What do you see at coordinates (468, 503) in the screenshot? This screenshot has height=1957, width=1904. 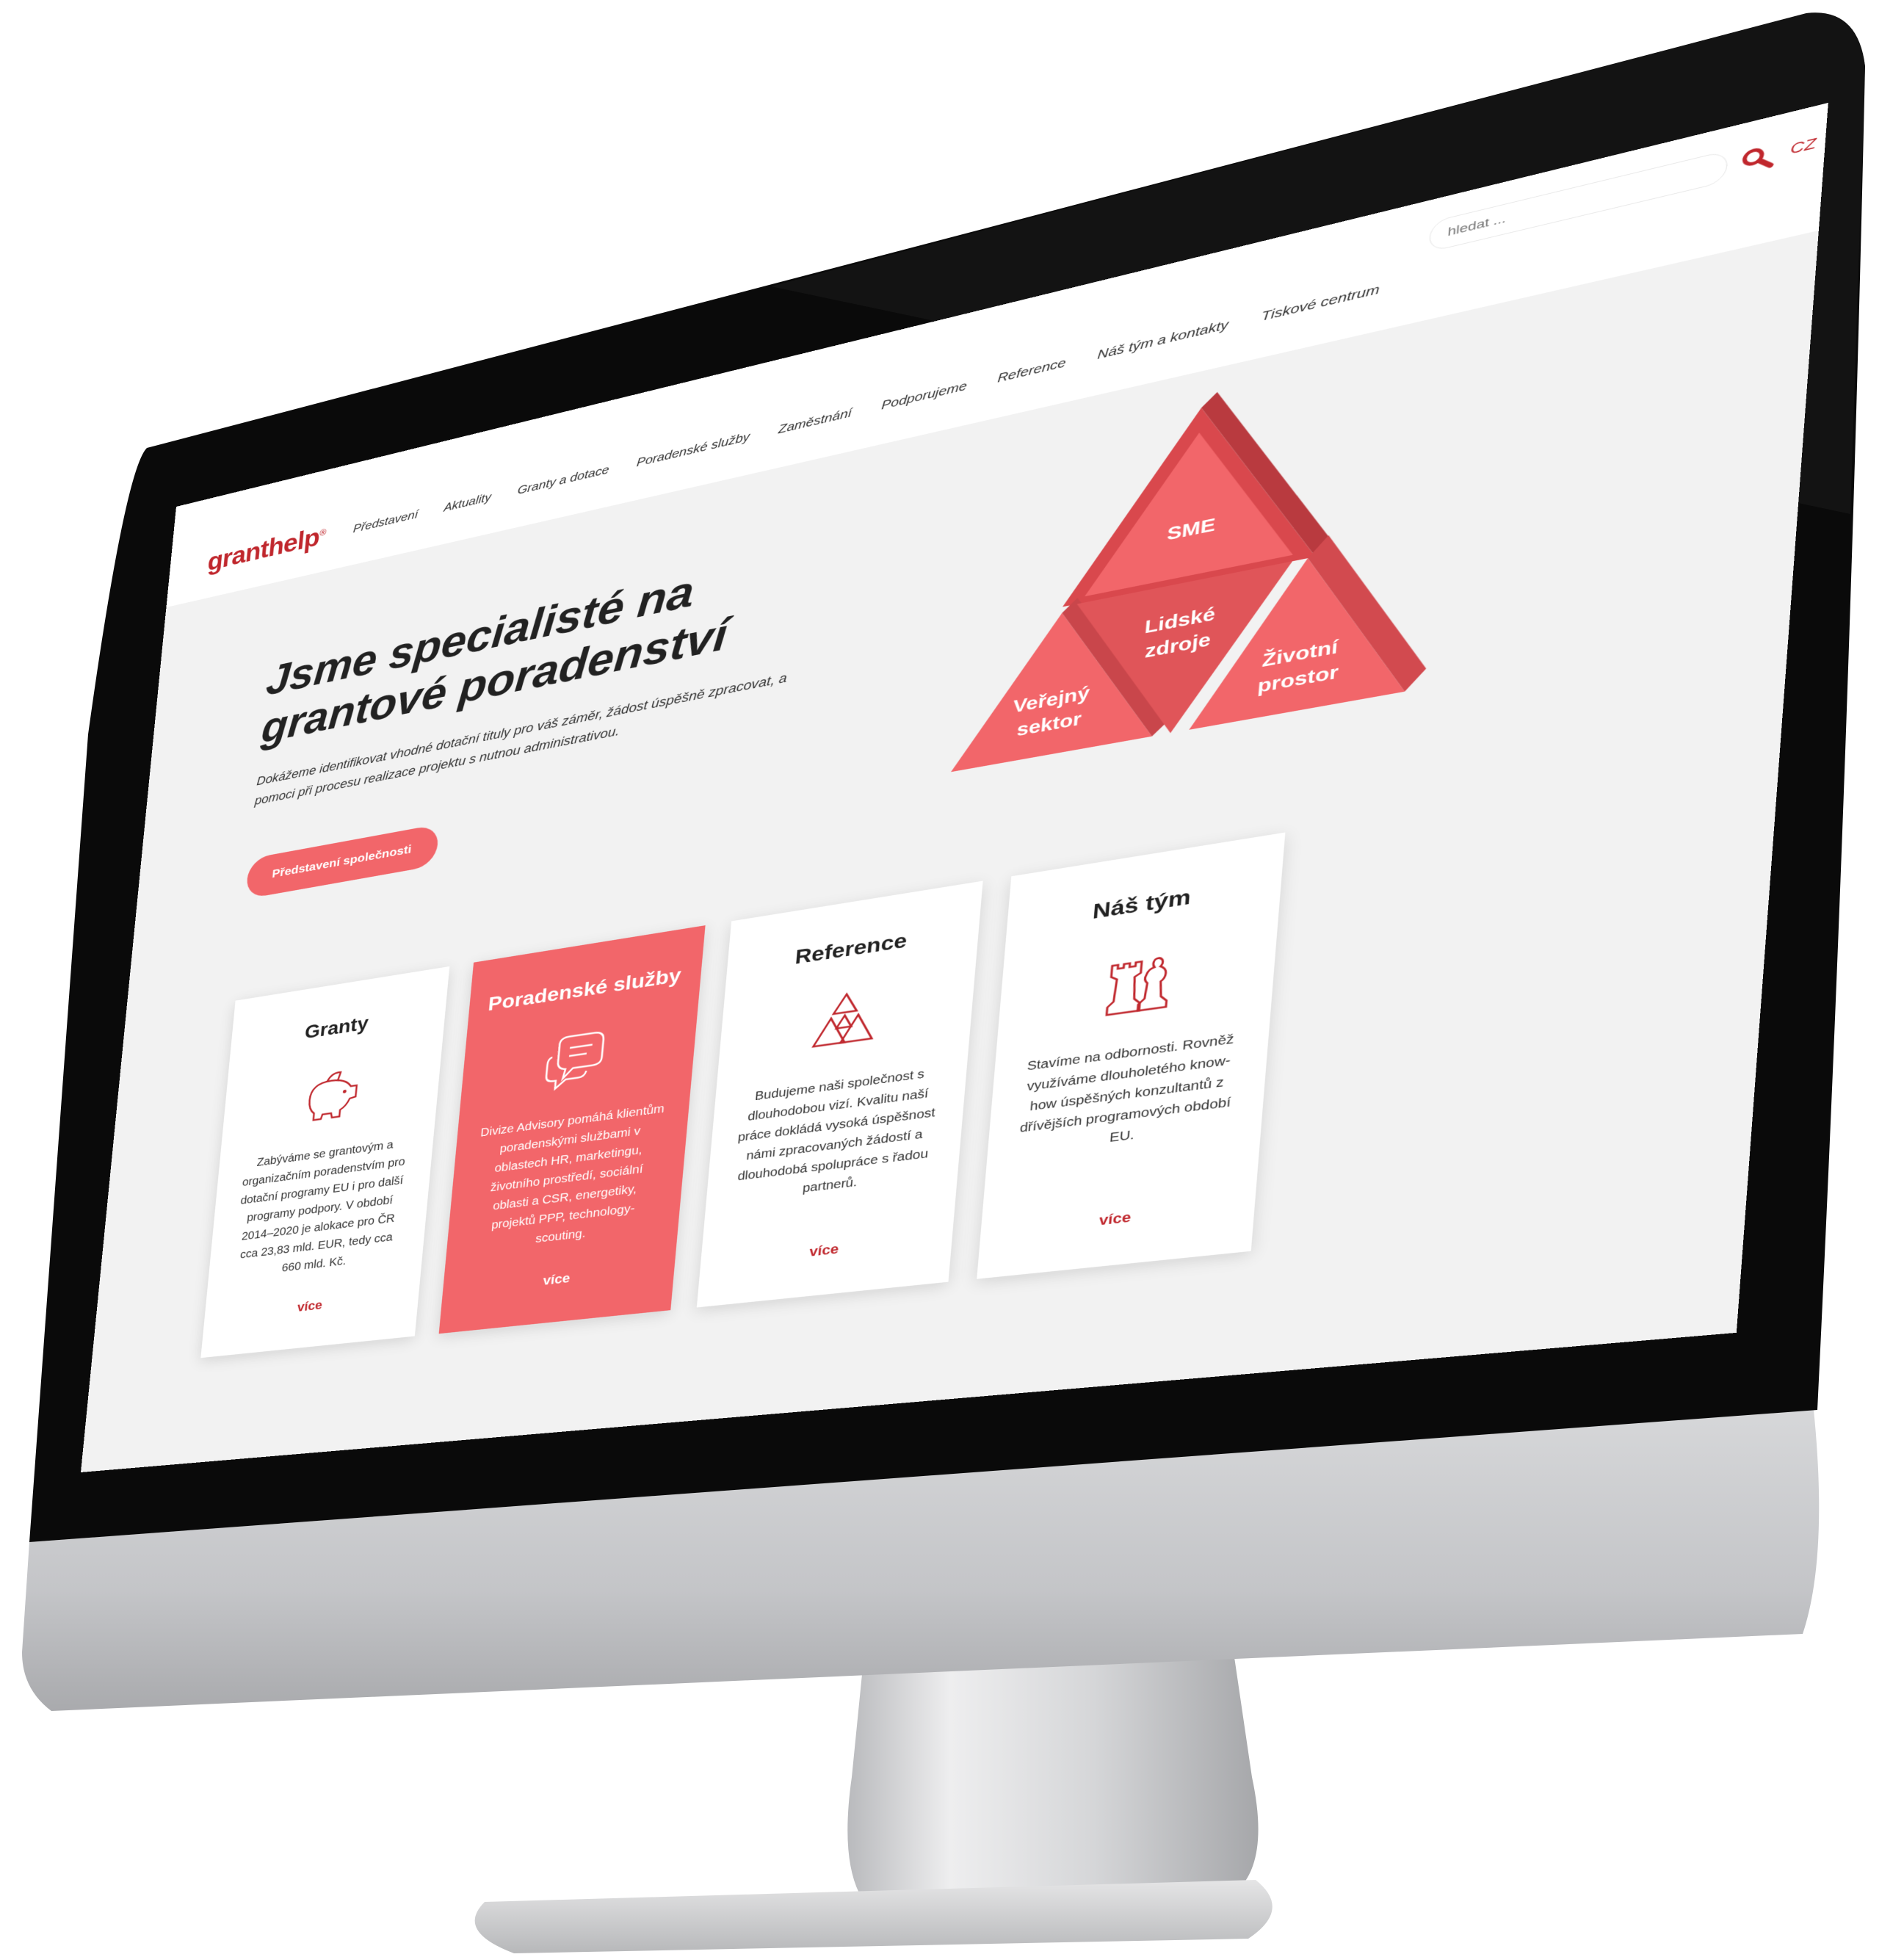 I see `nav-aktuality: Aktuality` at bounding box center [468, 503].